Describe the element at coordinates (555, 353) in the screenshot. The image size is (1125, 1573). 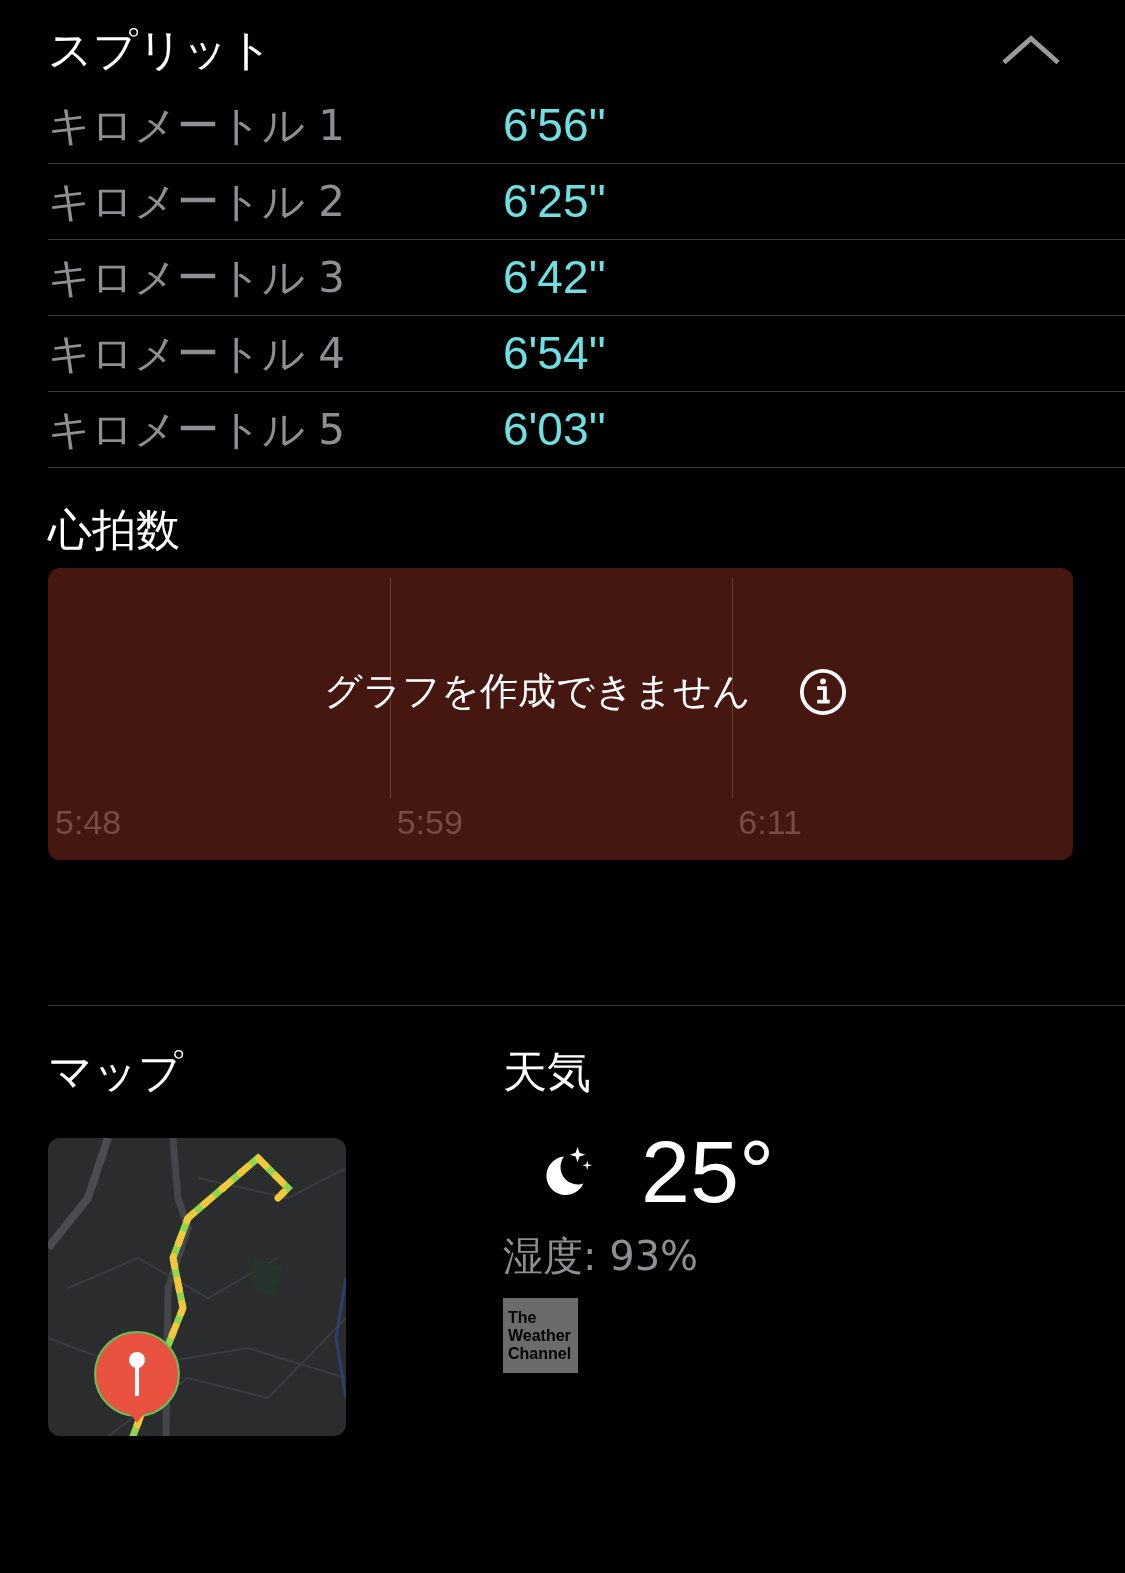
I see `split-pace: 6'54''` at that location.